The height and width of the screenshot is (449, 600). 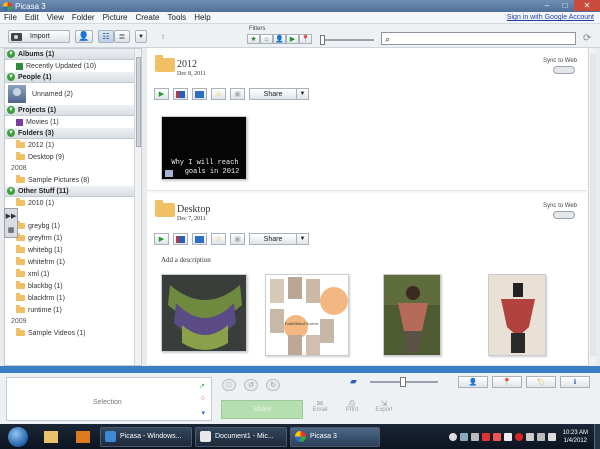 I want to click on section-other-stuff: ▼ Other Stuff (11), so click(x=73, y=191).